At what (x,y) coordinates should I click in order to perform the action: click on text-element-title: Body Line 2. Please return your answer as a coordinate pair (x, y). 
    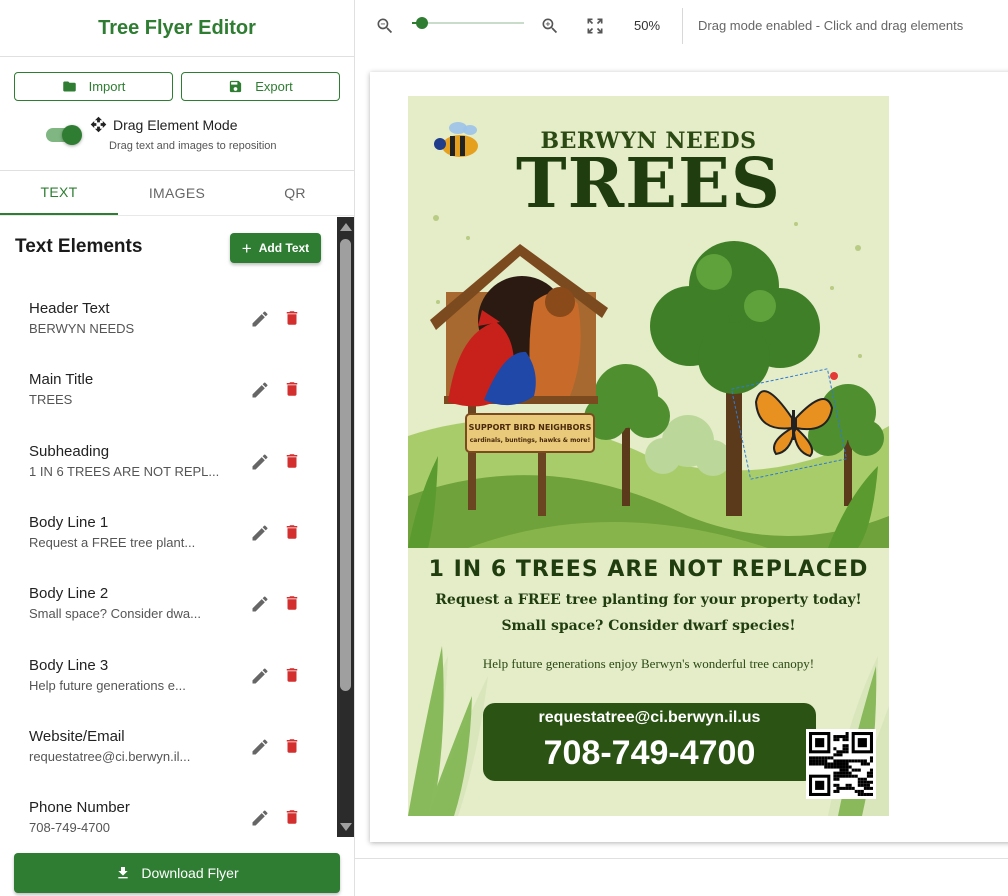
    Looking at the image, I should click on (69, 594).